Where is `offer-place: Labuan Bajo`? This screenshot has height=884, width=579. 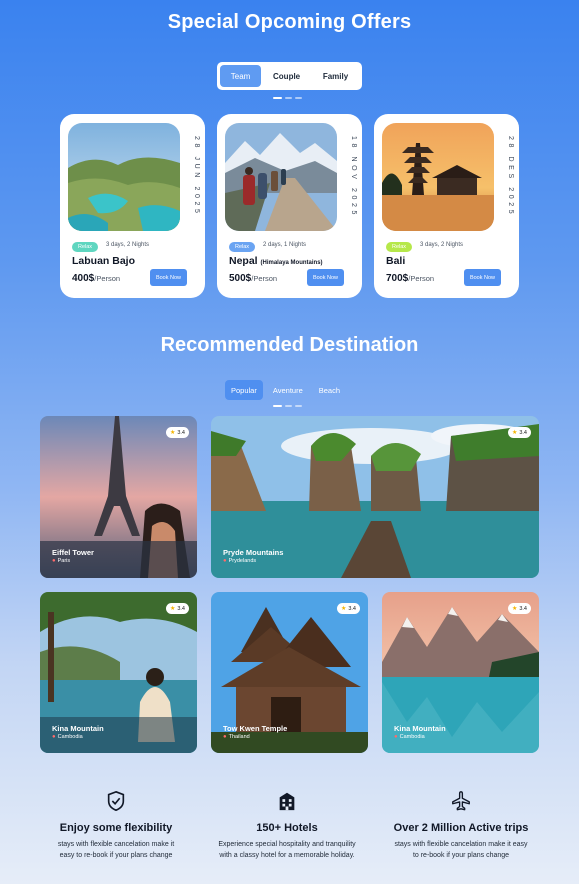
offer-place: Labuan Bajo is located at coordinates (104, 261).